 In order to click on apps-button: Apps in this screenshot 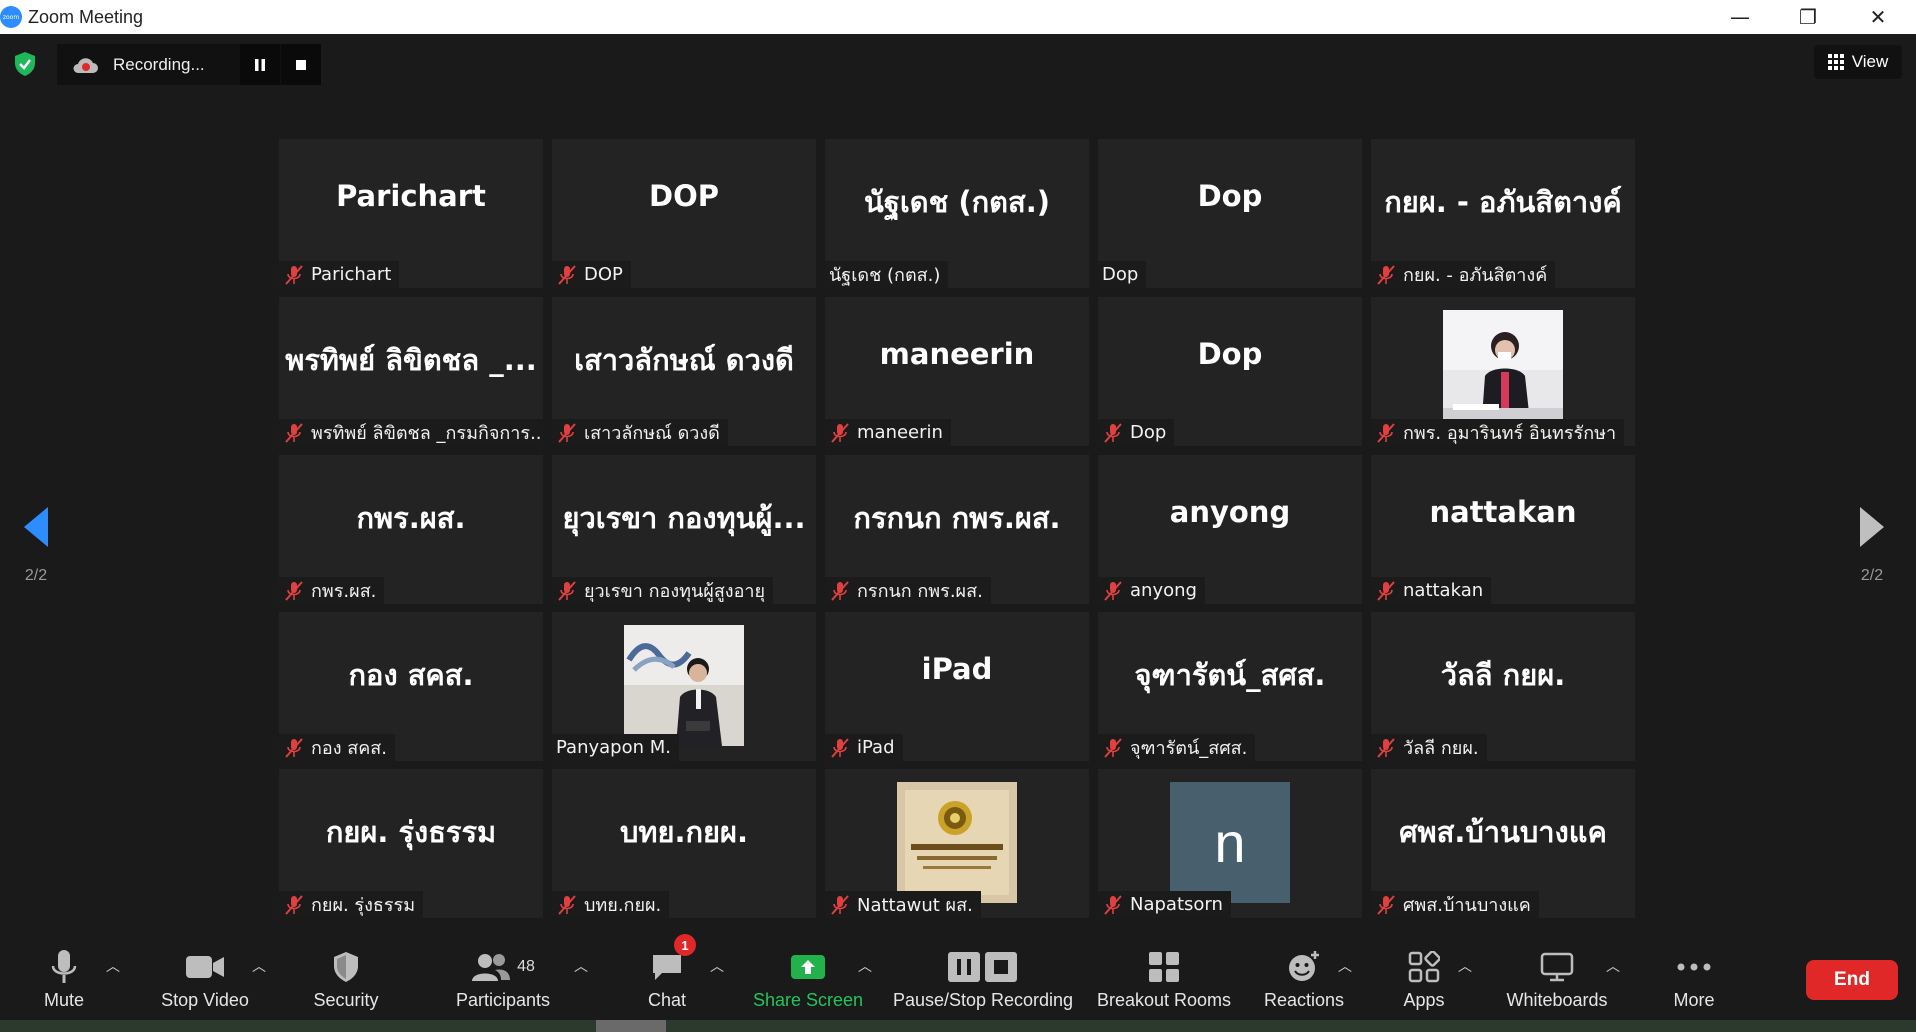, I will do `click(1424, 979)`.